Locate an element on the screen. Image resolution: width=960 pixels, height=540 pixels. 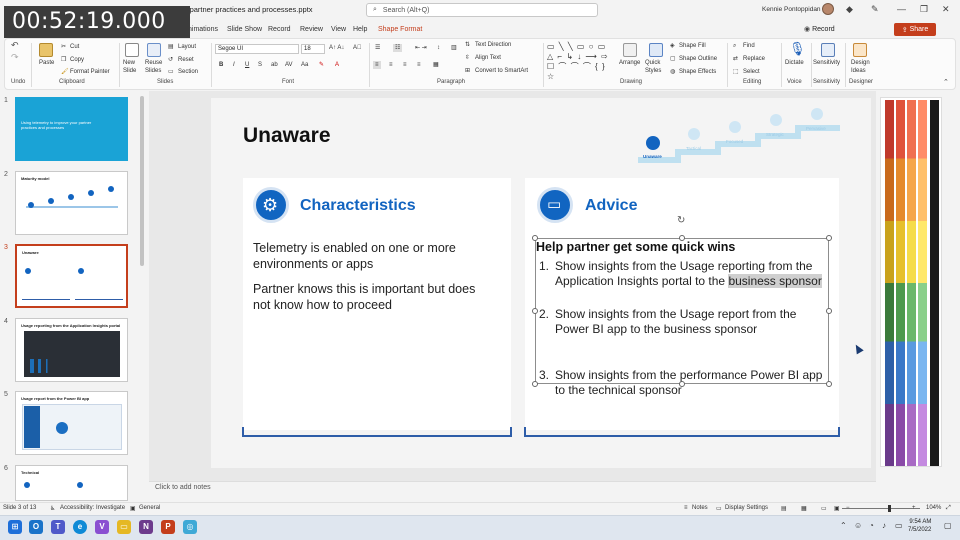
normal-view-icon: ▤ is located at coordinates (784, 508).